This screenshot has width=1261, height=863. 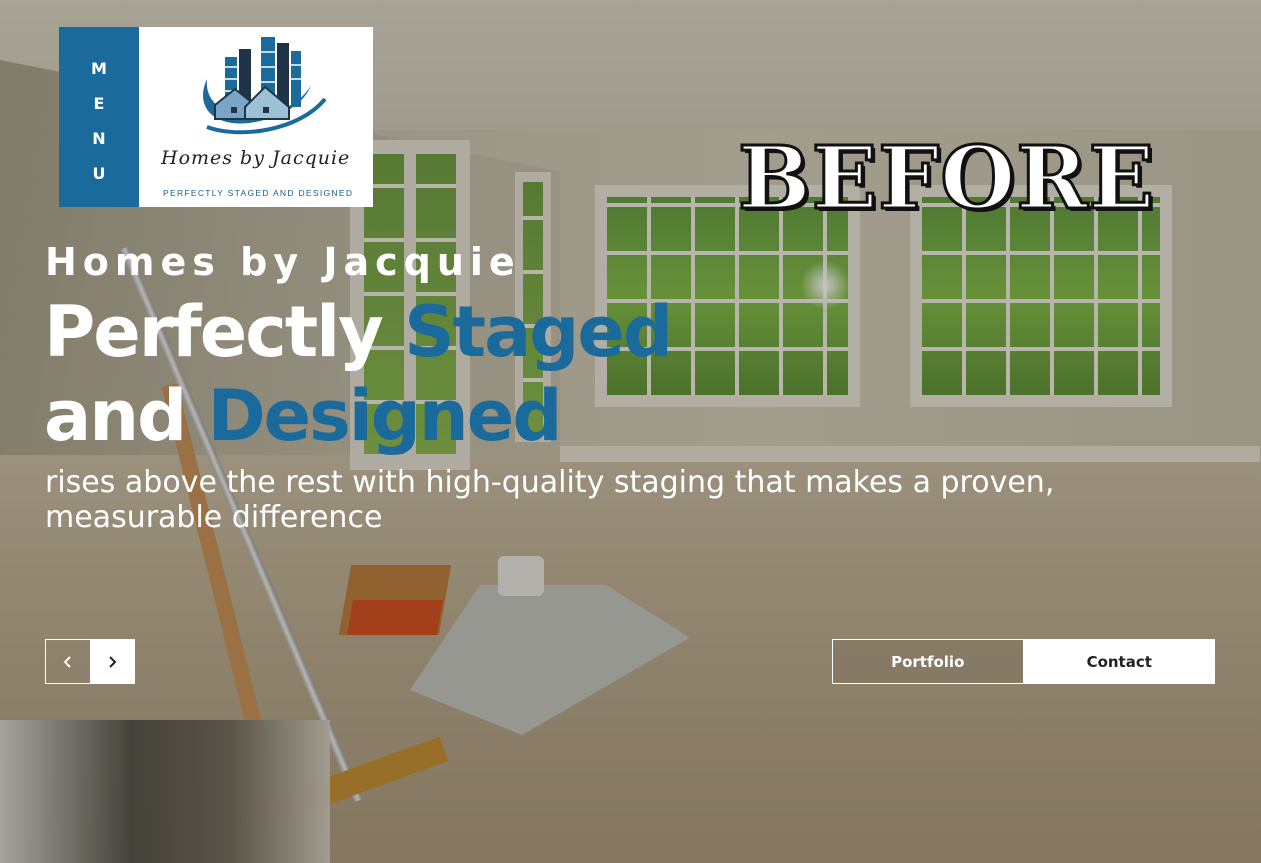 I want to click on slider-next-button, so click(x=112, y=661).